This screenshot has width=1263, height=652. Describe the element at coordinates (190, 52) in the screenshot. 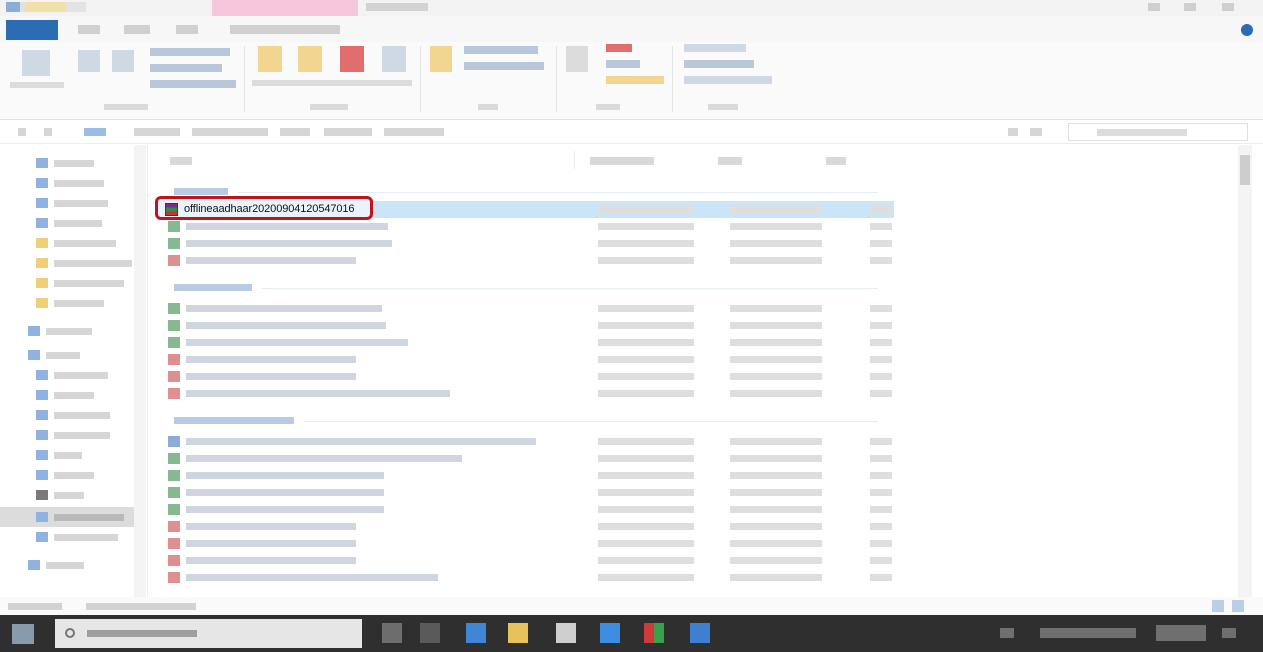

I see `cut-button` at that location.